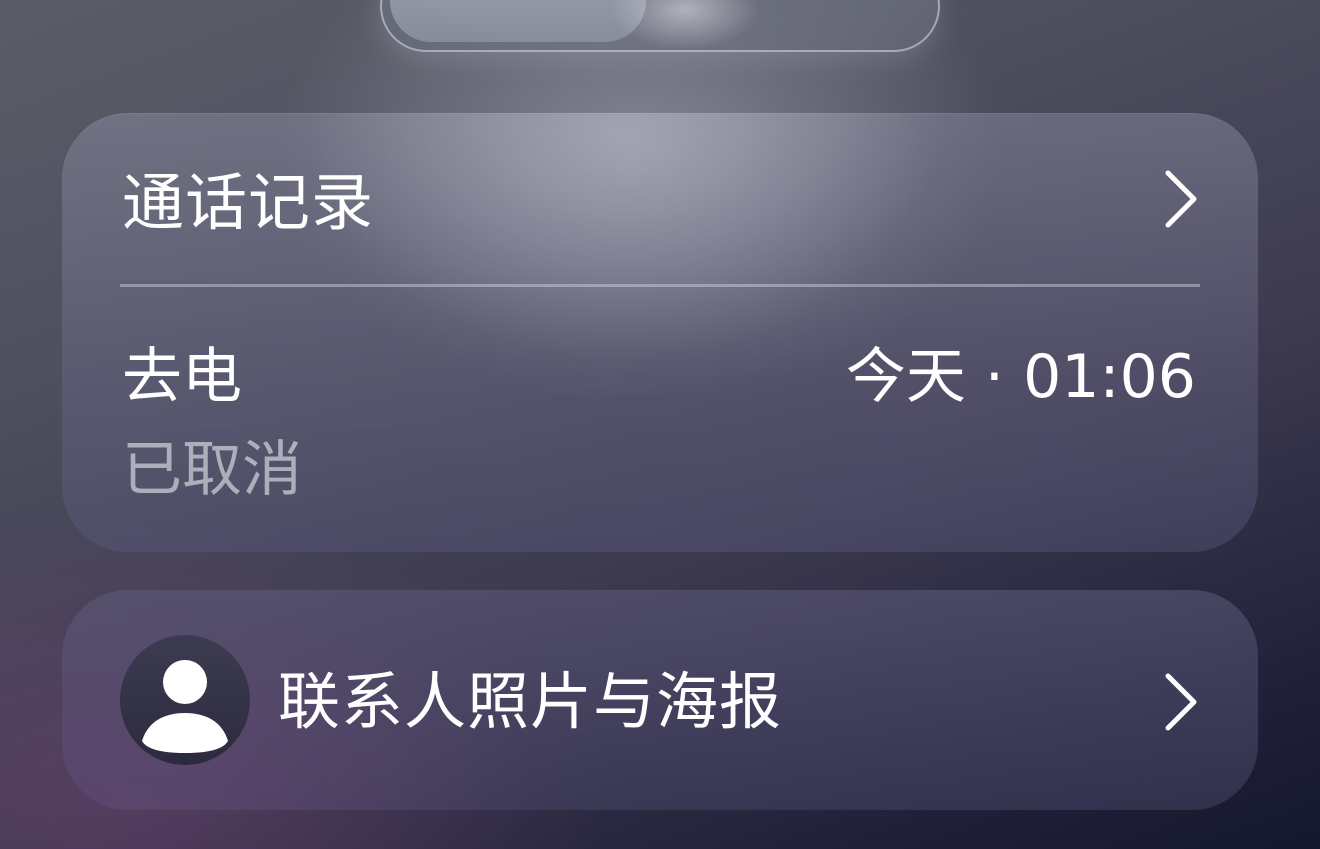  I want to click on person-icon, so click(185, 700).